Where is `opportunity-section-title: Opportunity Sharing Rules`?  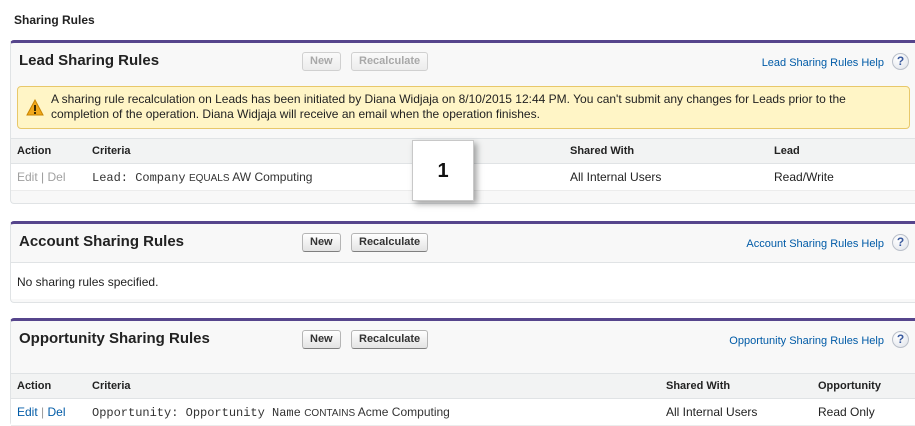
opportunity-section-title: Opportunity Sharing Rules is located at coordinates (114, 338).